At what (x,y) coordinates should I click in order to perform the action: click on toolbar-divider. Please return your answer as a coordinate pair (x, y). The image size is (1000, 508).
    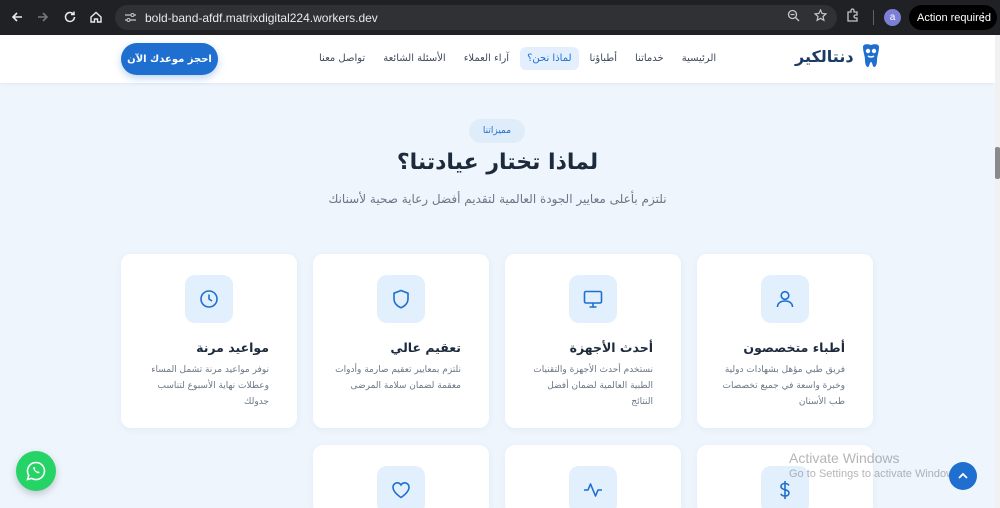
    Looking at the image, I should click on (873, 17).